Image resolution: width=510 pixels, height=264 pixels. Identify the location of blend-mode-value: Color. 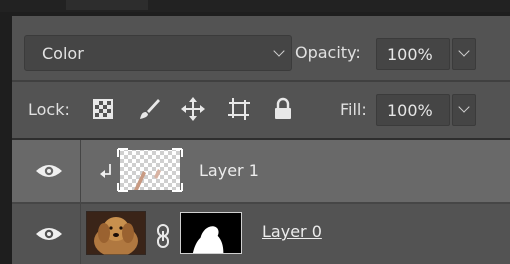
(63, 53).